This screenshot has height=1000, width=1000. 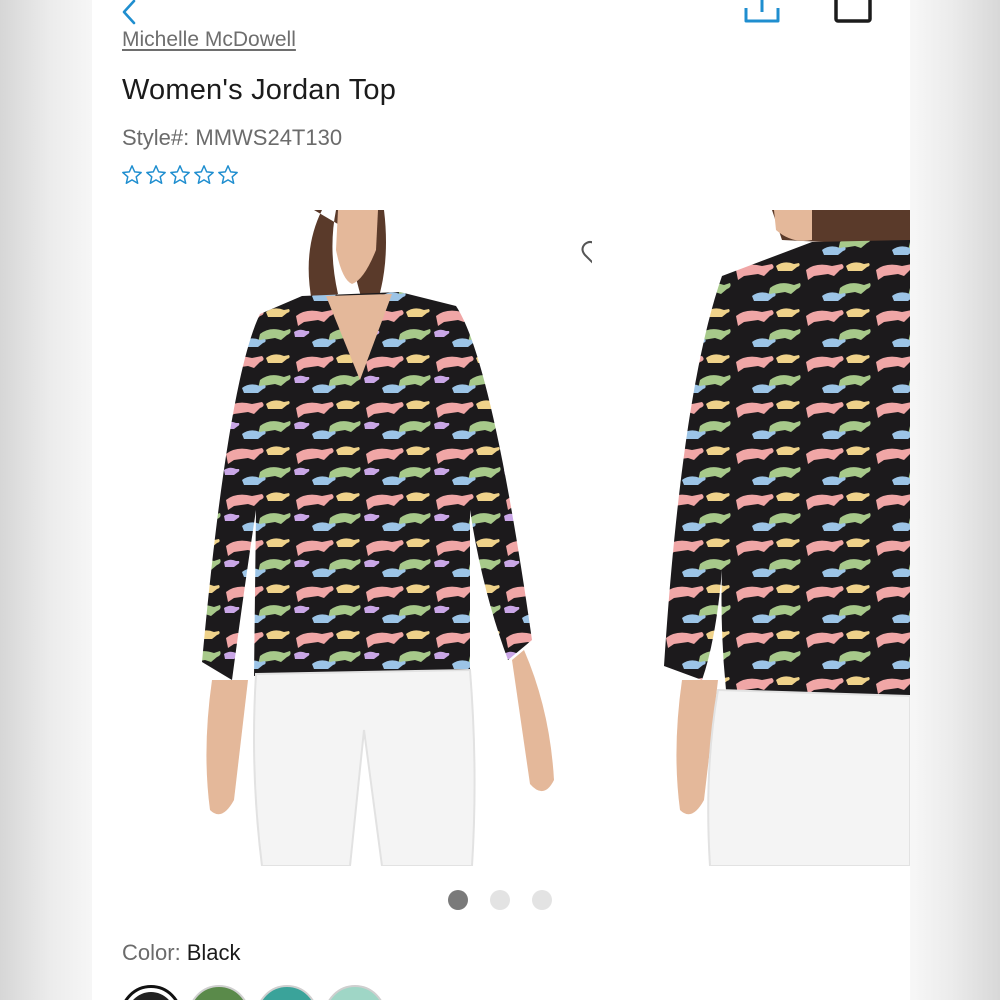 I want to click on chevron-left-icon, so click(x=130, y=13).